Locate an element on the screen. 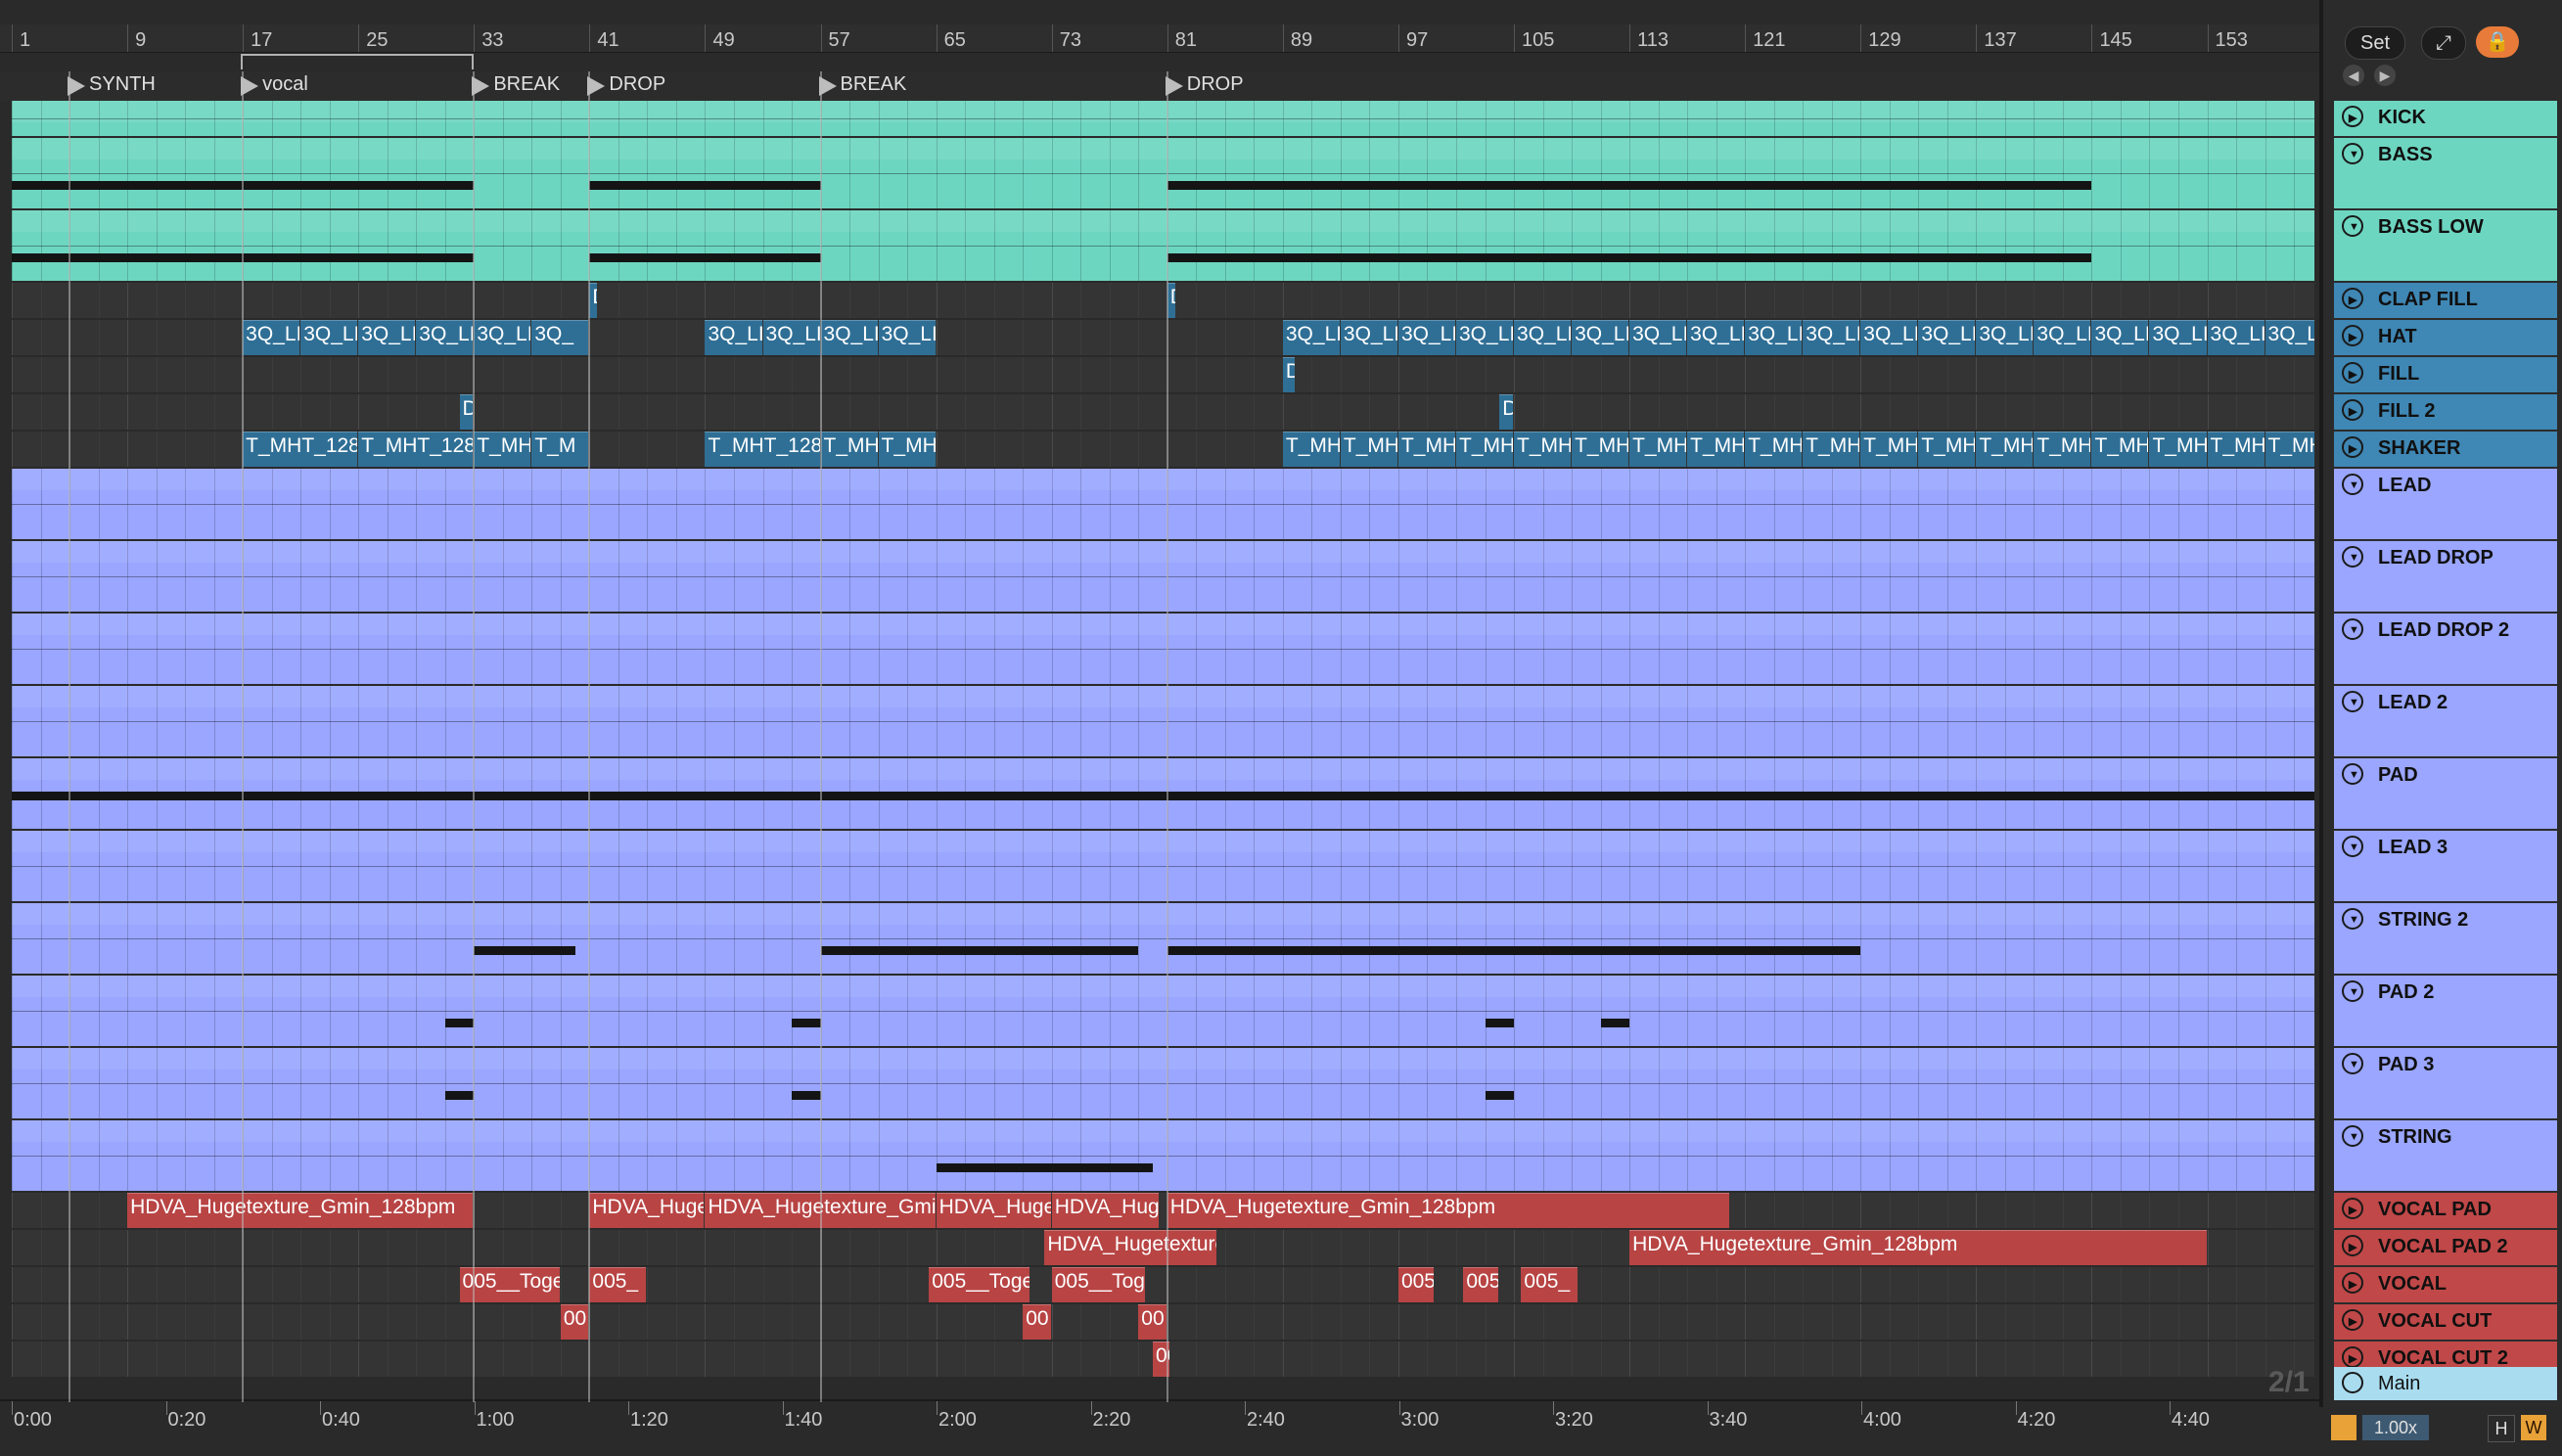  locator-lane: SYNTH vocal BREAK DROP BREAK DROP is located at coordinates (1159, 86).